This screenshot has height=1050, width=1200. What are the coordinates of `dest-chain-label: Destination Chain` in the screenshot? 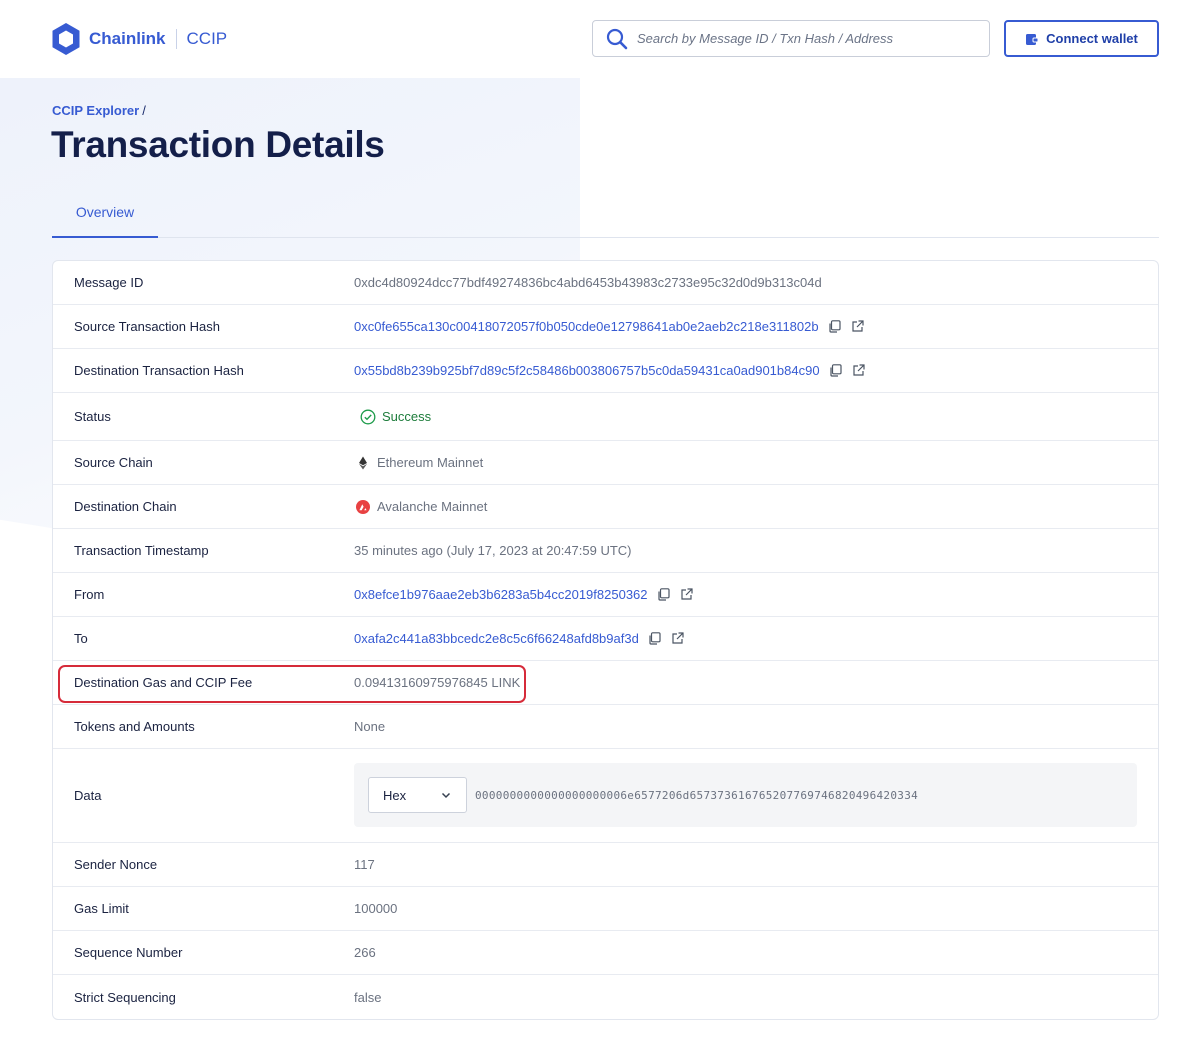 It's located at (125, 506).